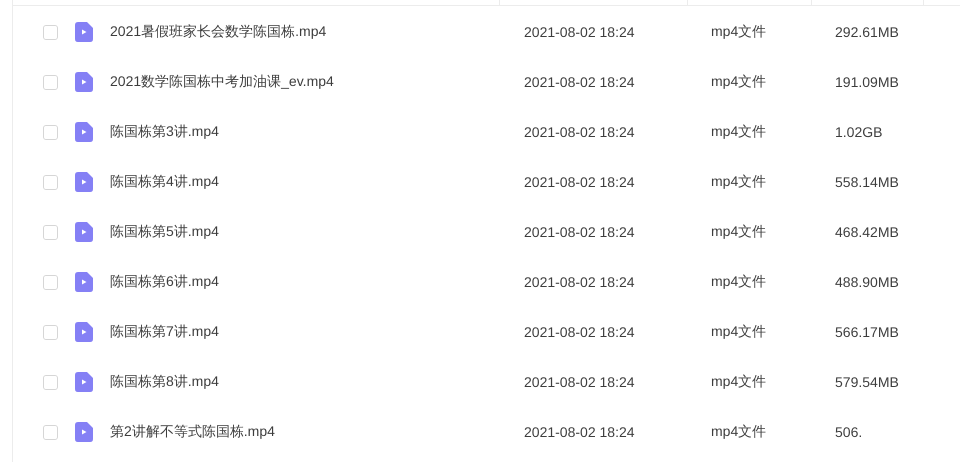 Image resolution: width=960 pixels, height=462 pixels. What do you see at coordinates (867, 382) in the screenshot?
I see `file-size: 579.54MB` at bounding box center [867, 382].